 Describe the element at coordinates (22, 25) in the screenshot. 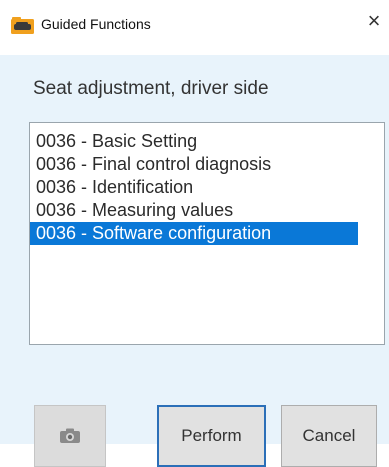

I see `folder-car-icon` at that location.